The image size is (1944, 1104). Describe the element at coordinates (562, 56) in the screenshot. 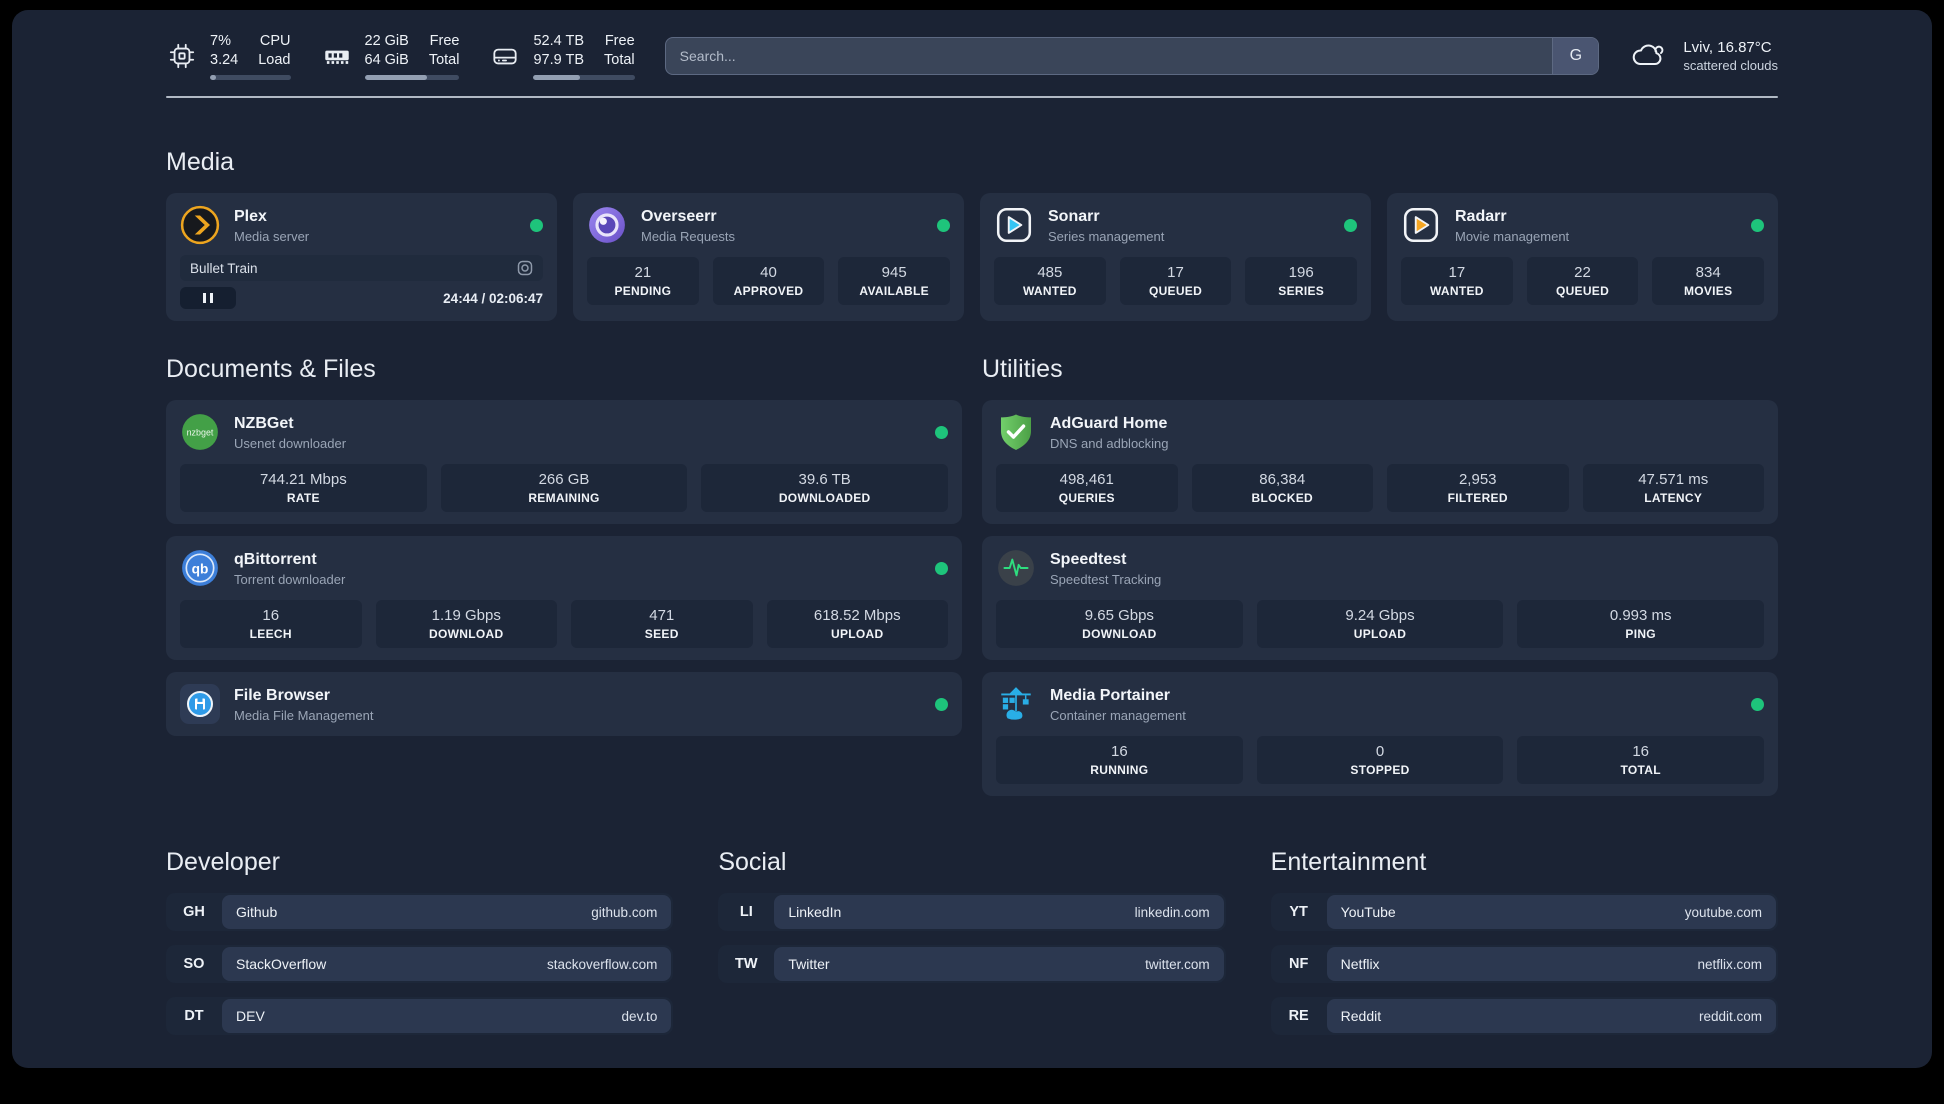

I see `disk-stat: 52.4 TB 97.9 TB Free Total` at that location.